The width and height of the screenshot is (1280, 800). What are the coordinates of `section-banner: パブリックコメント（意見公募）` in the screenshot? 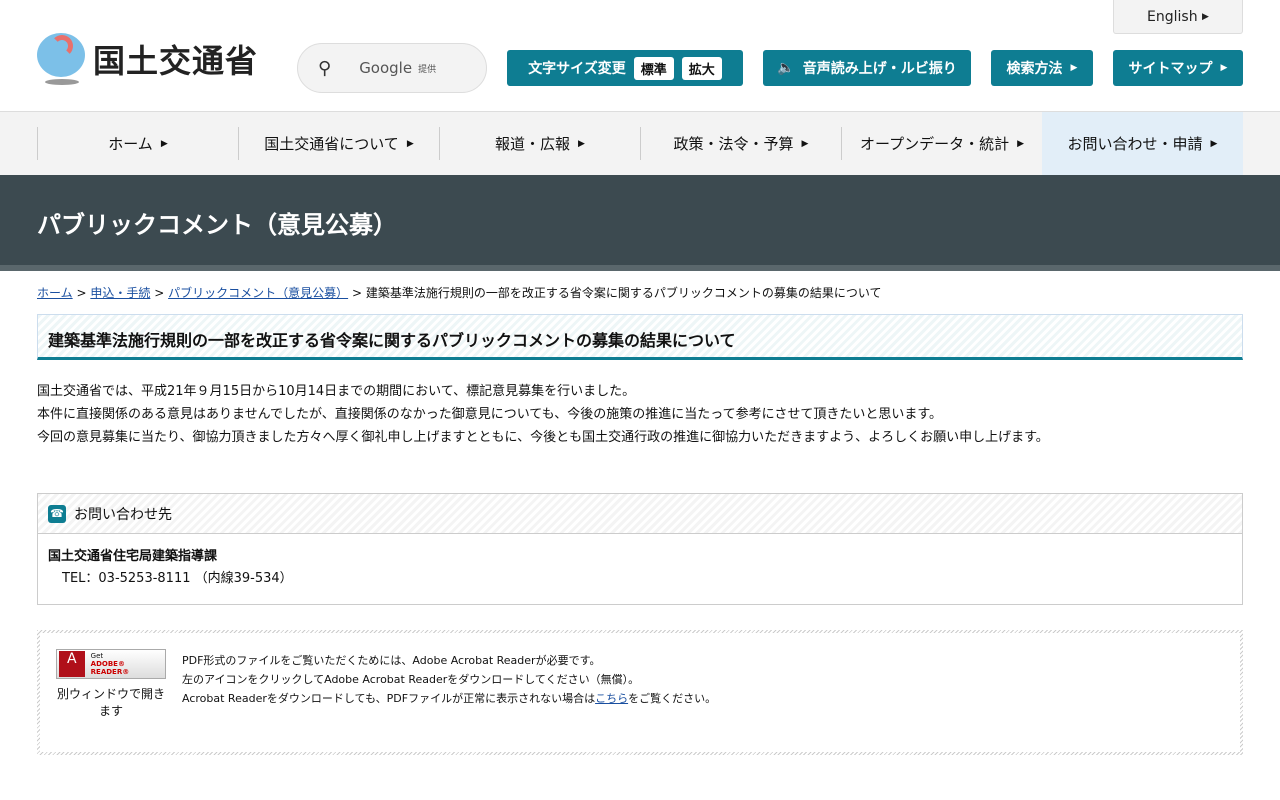 It's located at (640, 223).